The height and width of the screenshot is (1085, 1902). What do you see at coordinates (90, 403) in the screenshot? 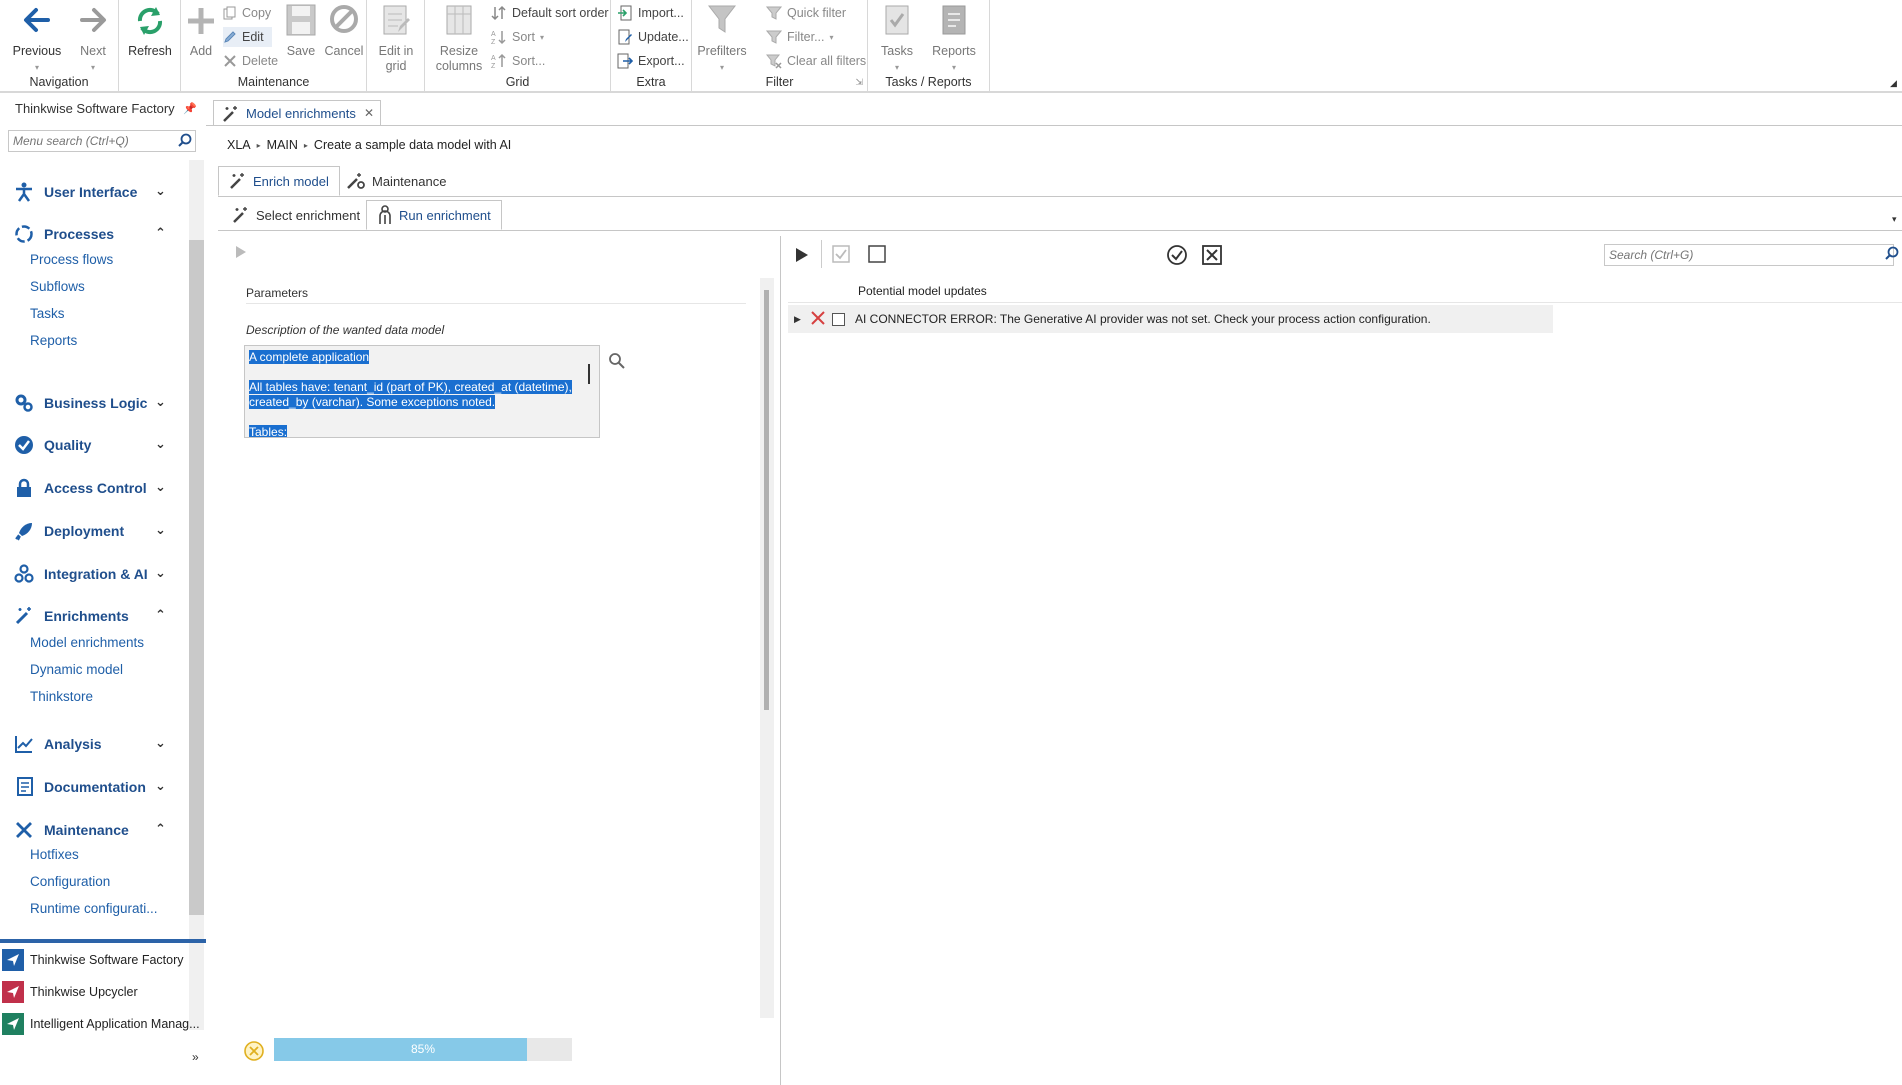
I see `nav-group-business-logic: Business Logic ⌄` at bounding box center [90, 403].